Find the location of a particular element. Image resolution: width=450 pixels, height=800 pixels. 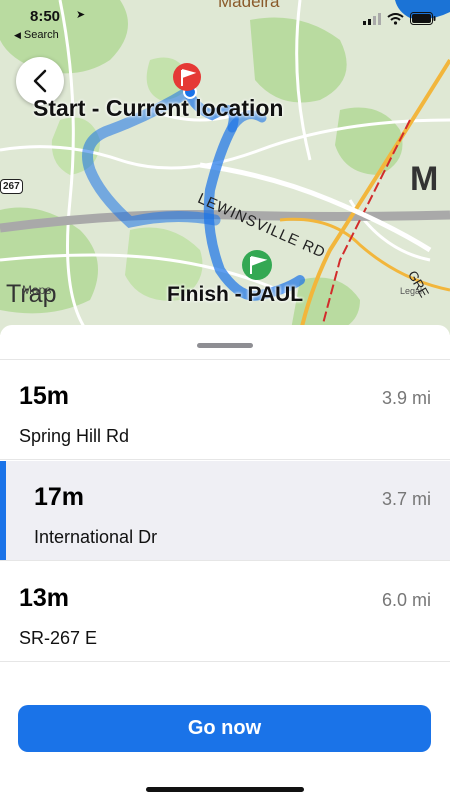

route-duration: 15m is located at coordinates (44, 396).